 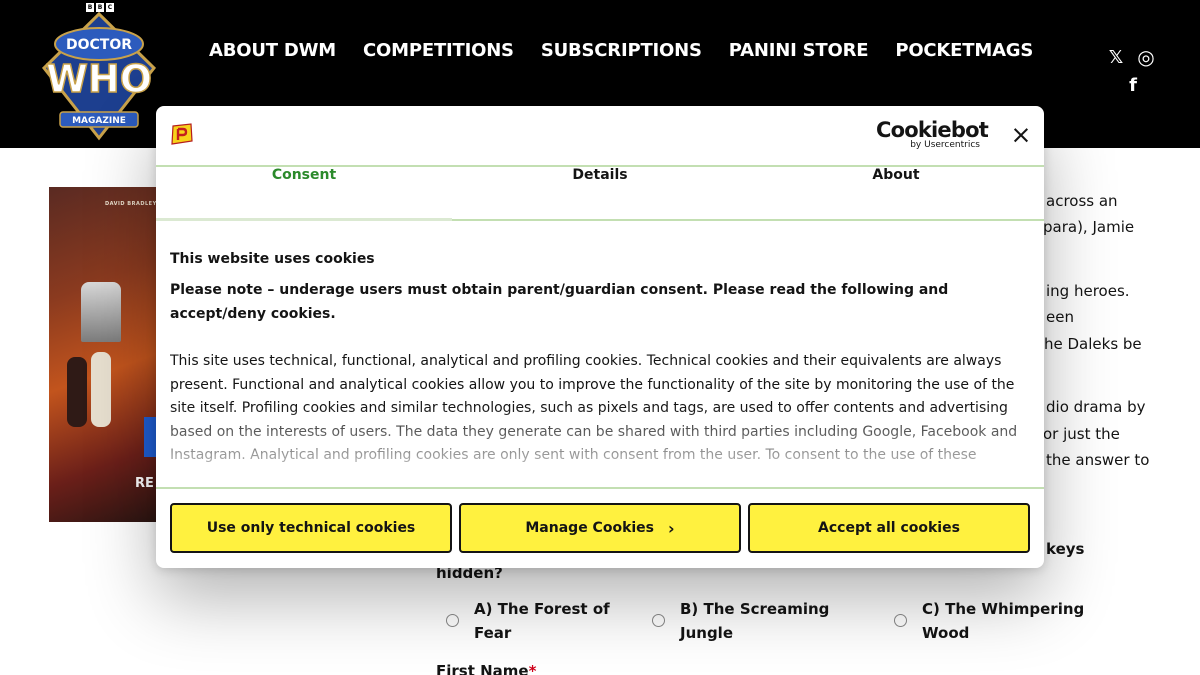 What do you see at coordinates (304, 219) in the screenshot?
I see `active-tab-indicator` at bounding box center [304, 219].